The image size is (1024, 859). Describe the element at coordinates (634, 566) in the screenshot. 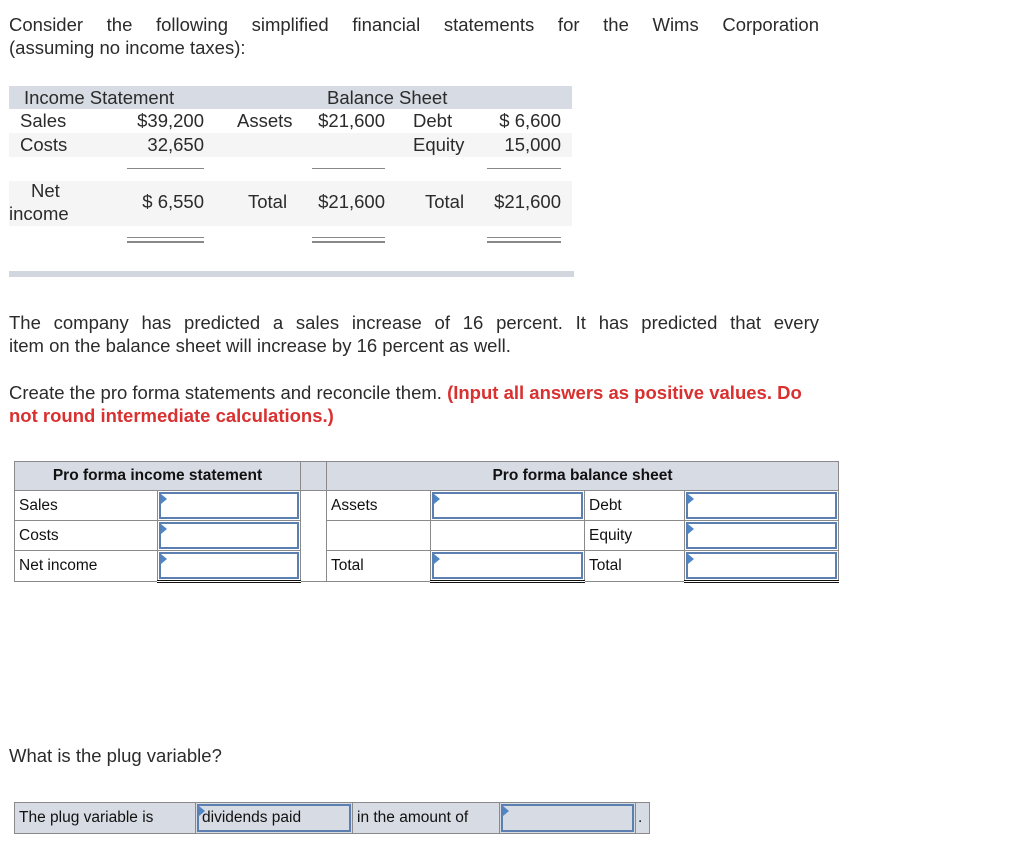

I see `pf-liab-total-label: Total` at that location.